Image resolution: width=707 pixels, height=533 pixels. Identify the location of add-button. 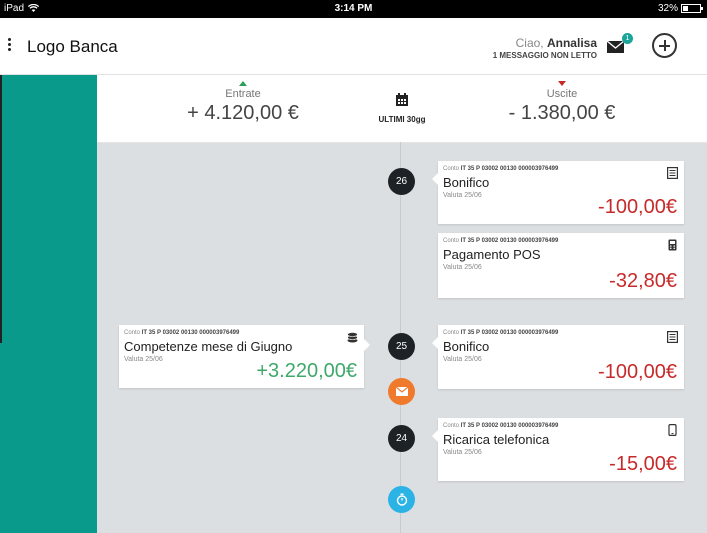
(664, 45).